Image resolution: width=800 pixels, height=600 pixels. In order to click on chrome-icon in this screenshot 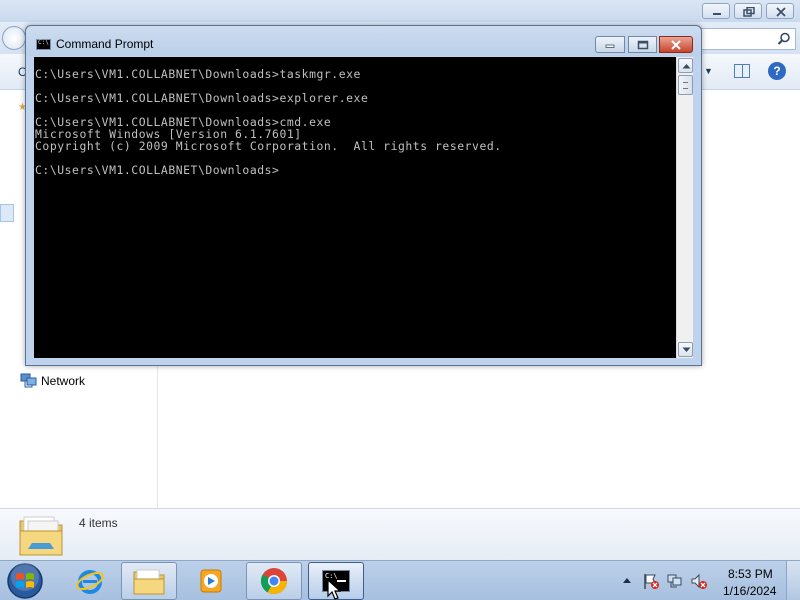, I will do `click(274, 581)`.